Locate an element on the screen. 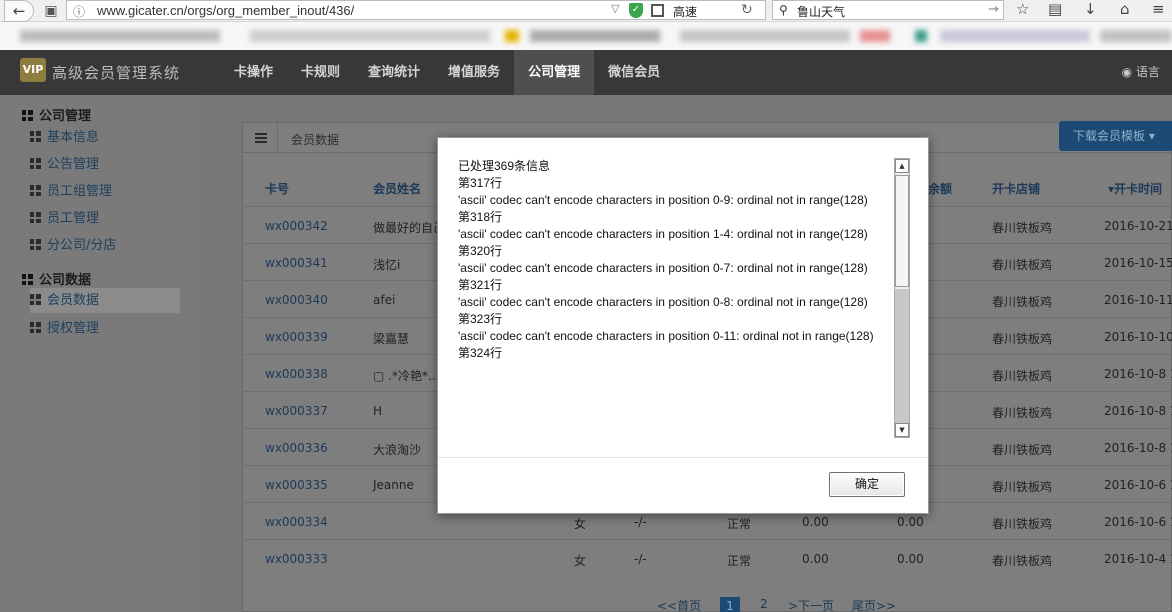 The image size is (1172, 612). card-link: wx000337 is located at coordinates (296, 411).